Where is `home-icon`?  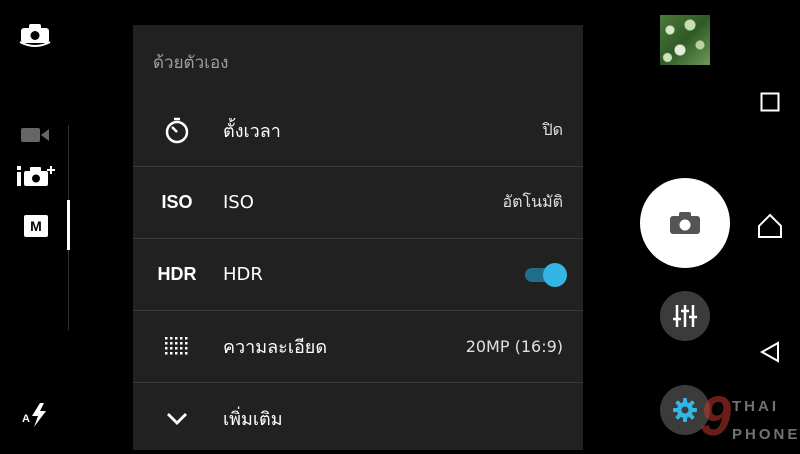 home-icon is located at coordinates (770, 225).